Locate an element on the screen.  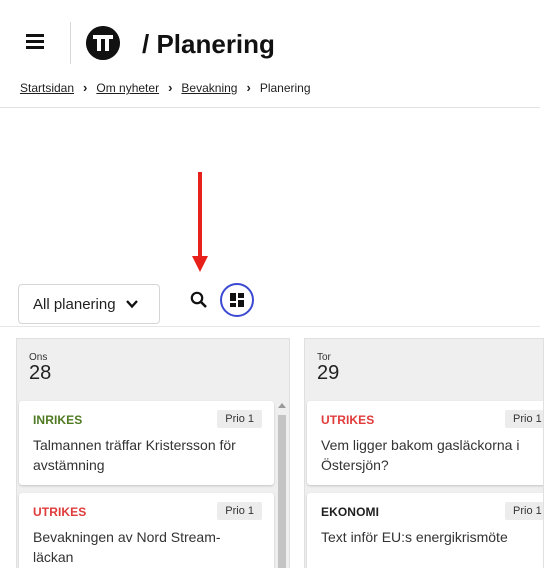
header-divider is located at coordinates (70, 43).